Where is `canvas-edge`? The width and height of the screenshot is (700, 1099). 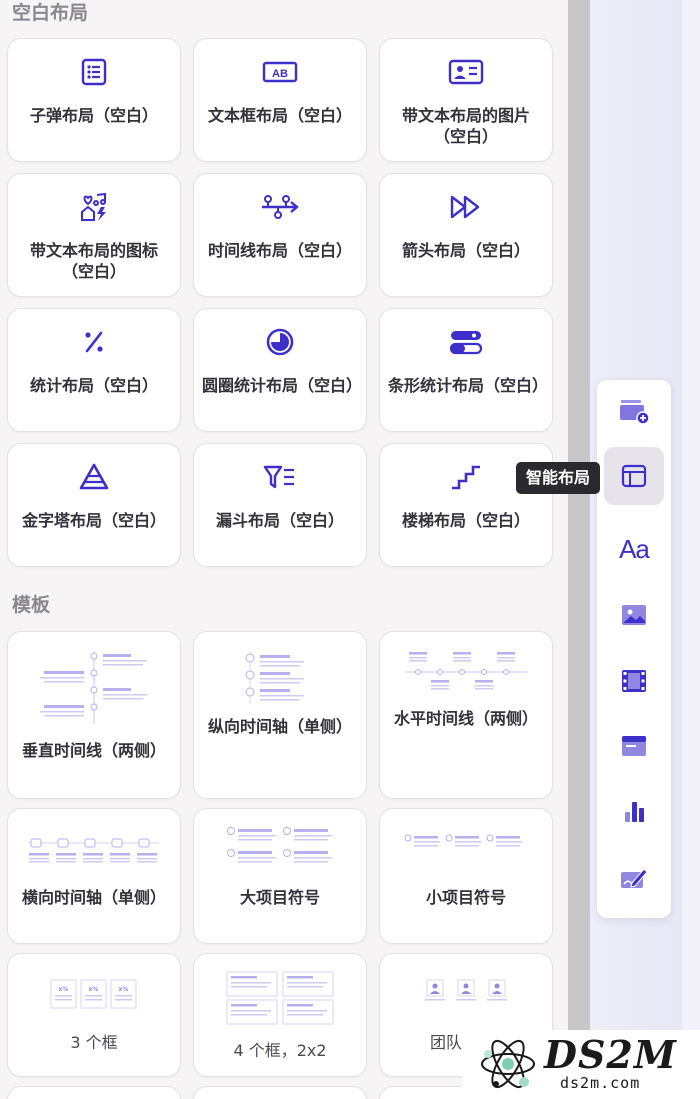 canvas-edge is located at coordinates (691, 549).